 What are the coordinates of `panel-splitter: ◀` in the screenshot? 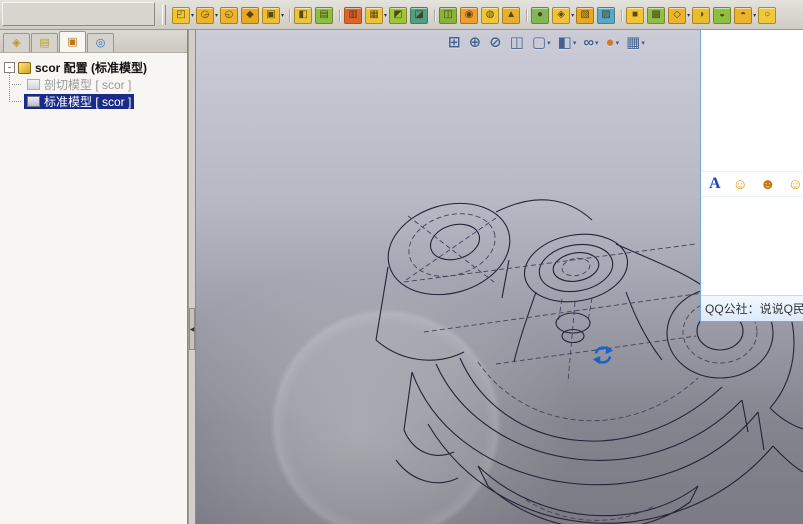 It's located at (192, 277).